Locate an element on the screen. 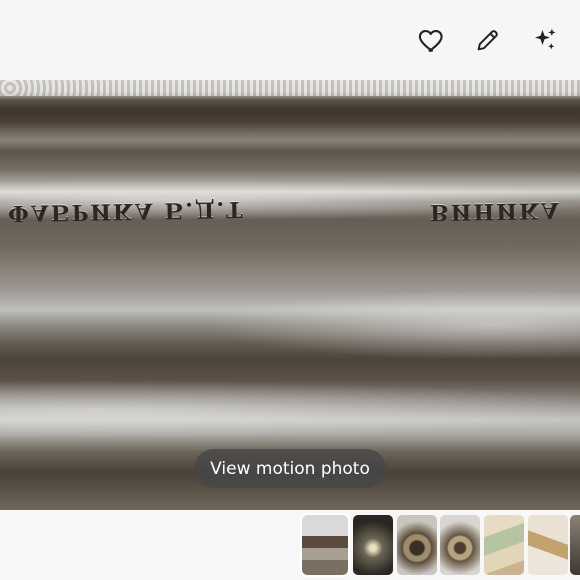 The height and width of the screenshot is (580, 580). favorite-button is located at coordinates (432, 40).